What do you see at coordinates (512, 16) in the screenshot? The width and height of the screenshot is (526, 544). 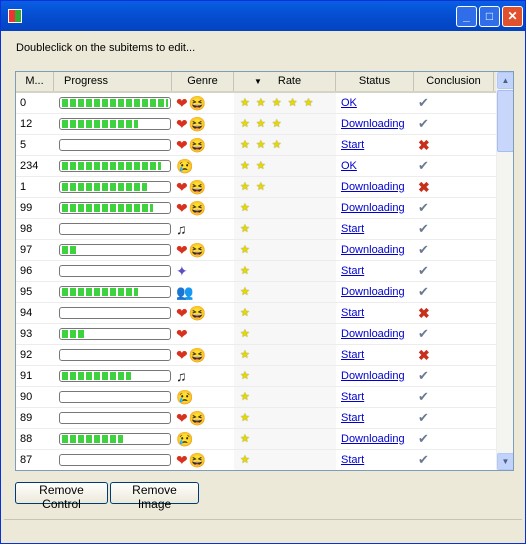 I see `close-button: ✕` at bounding box center [512, 16].